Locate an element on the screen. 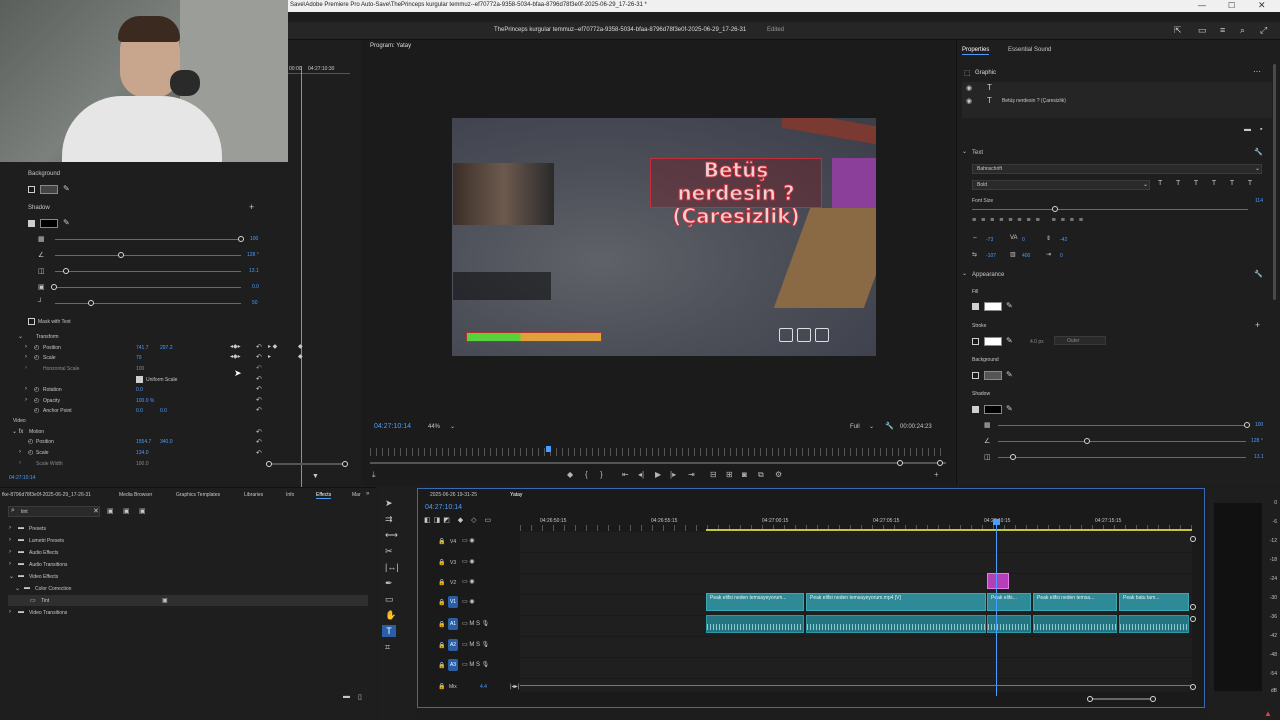  add-icon: + is located at coordinates (251, 207).